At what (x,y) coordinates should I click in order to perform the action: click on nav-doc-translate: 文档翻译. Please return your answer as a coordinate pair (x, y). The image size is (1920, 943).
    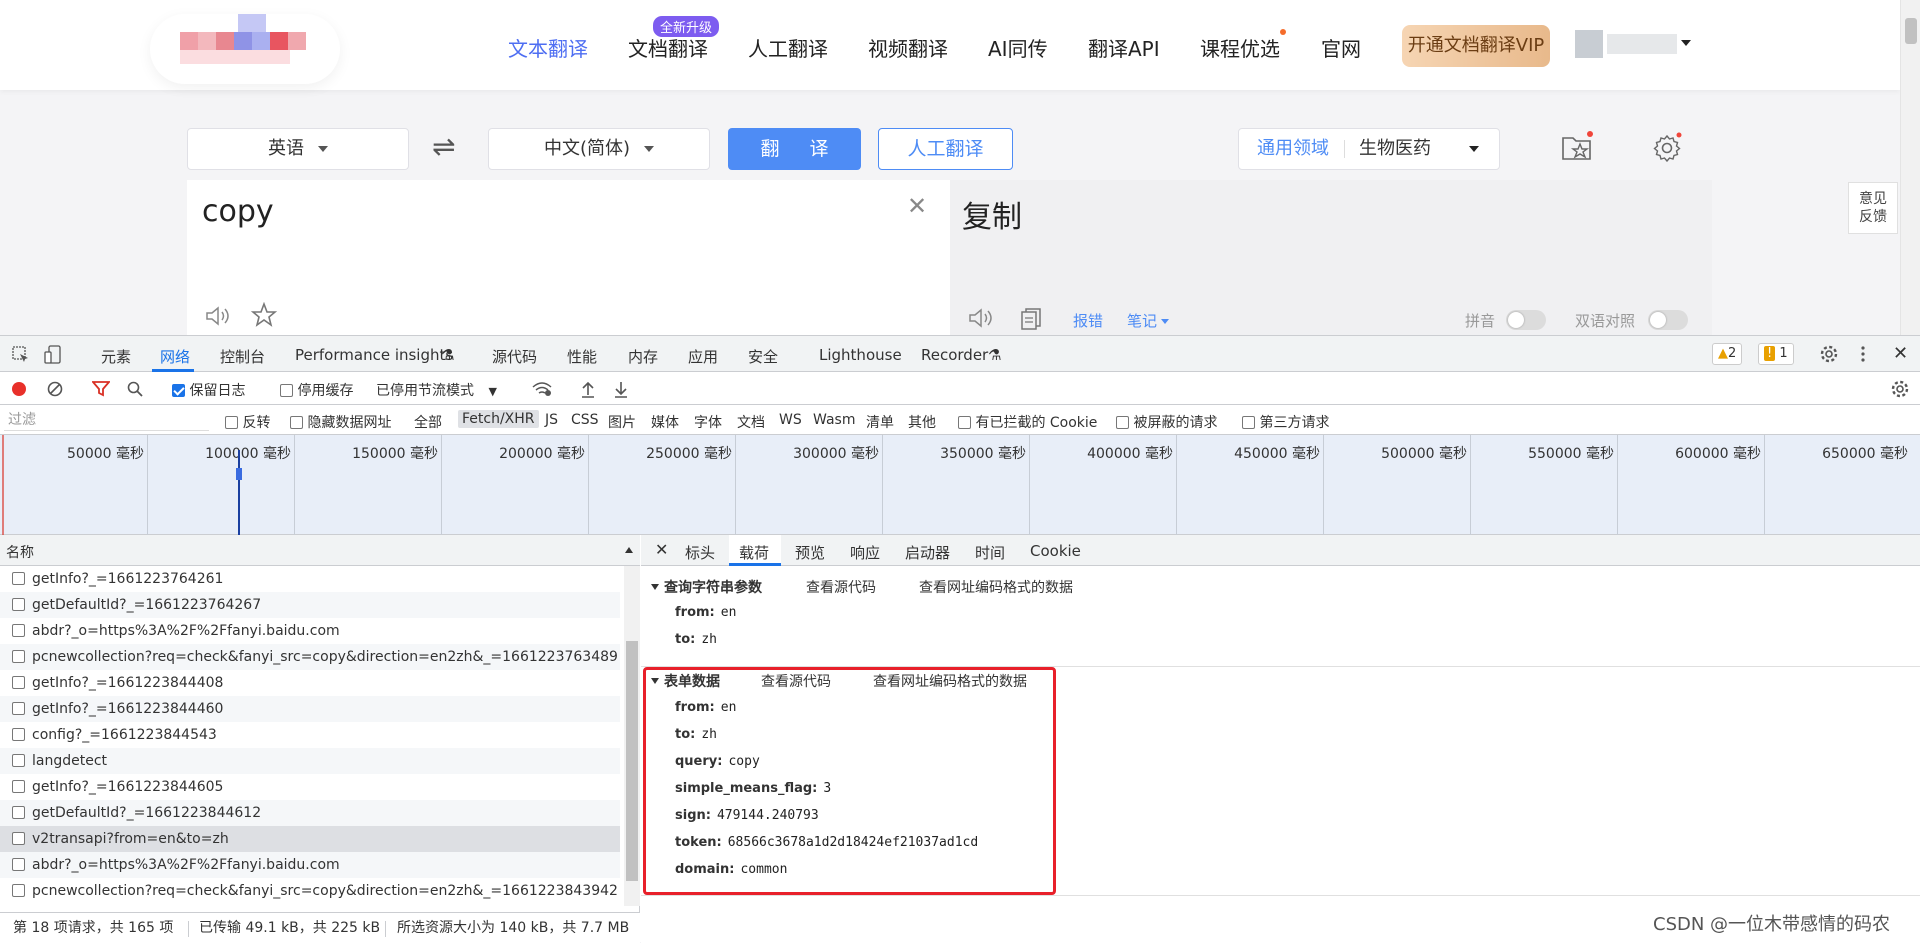
    Looking at the image, I should click on (668, 47).